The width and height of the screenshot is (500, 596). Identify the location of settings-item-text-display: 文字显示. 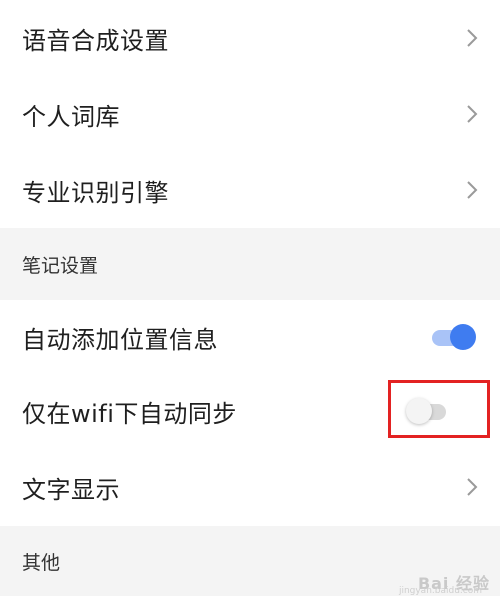
(250, 487).